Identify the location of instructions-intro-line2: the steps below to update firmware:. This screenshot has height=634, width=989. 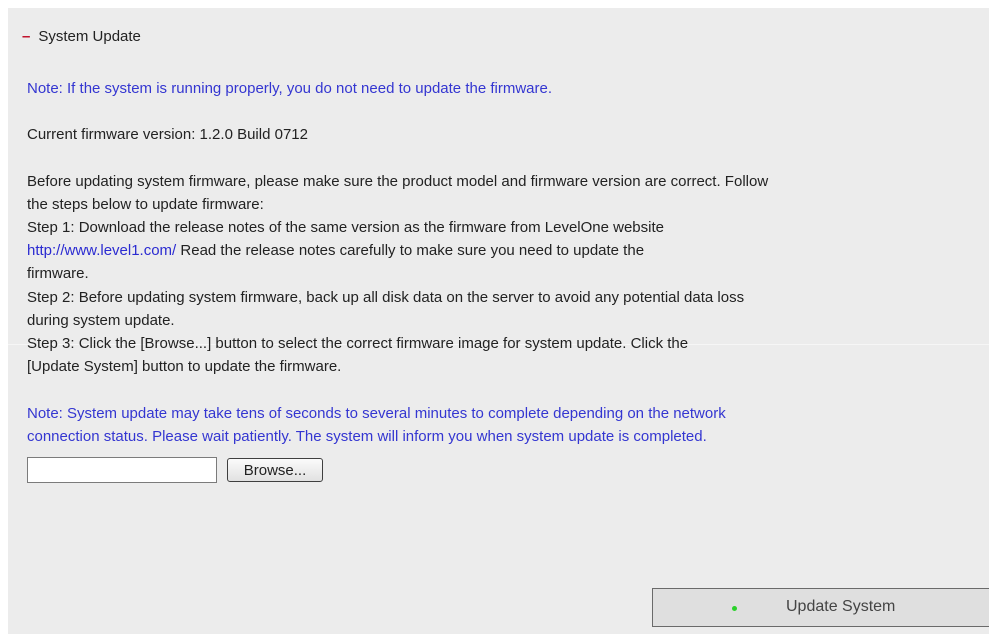
(145, 204).